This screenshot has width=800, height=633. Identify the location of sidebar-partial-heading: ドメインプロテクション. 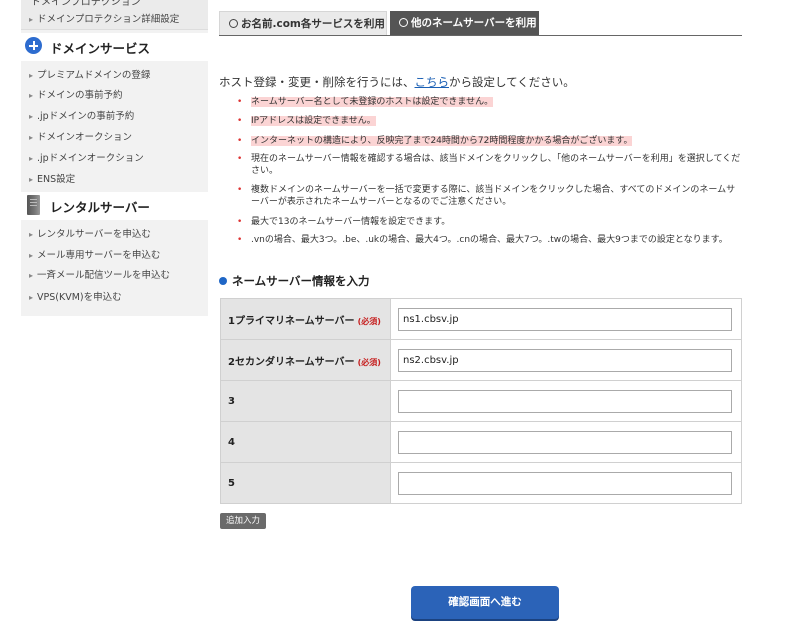
(86, 4).